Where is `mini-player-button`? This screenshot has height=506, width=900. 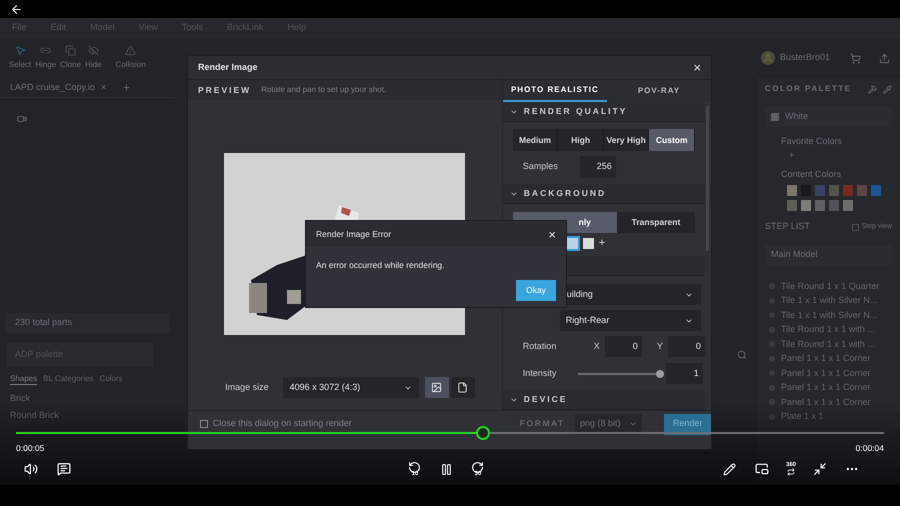 mini-player-button is located at coordinates (762, 469).